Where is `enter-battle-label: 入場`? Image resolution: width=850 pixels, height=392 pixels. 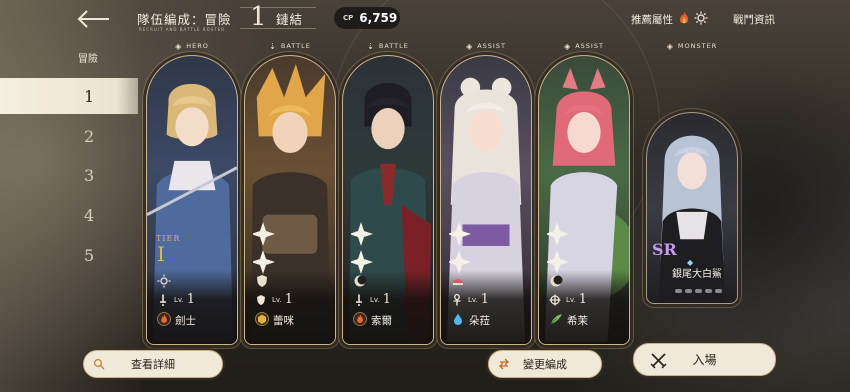
enter-battle-label: 入場 is located at coordinates (704, 360).